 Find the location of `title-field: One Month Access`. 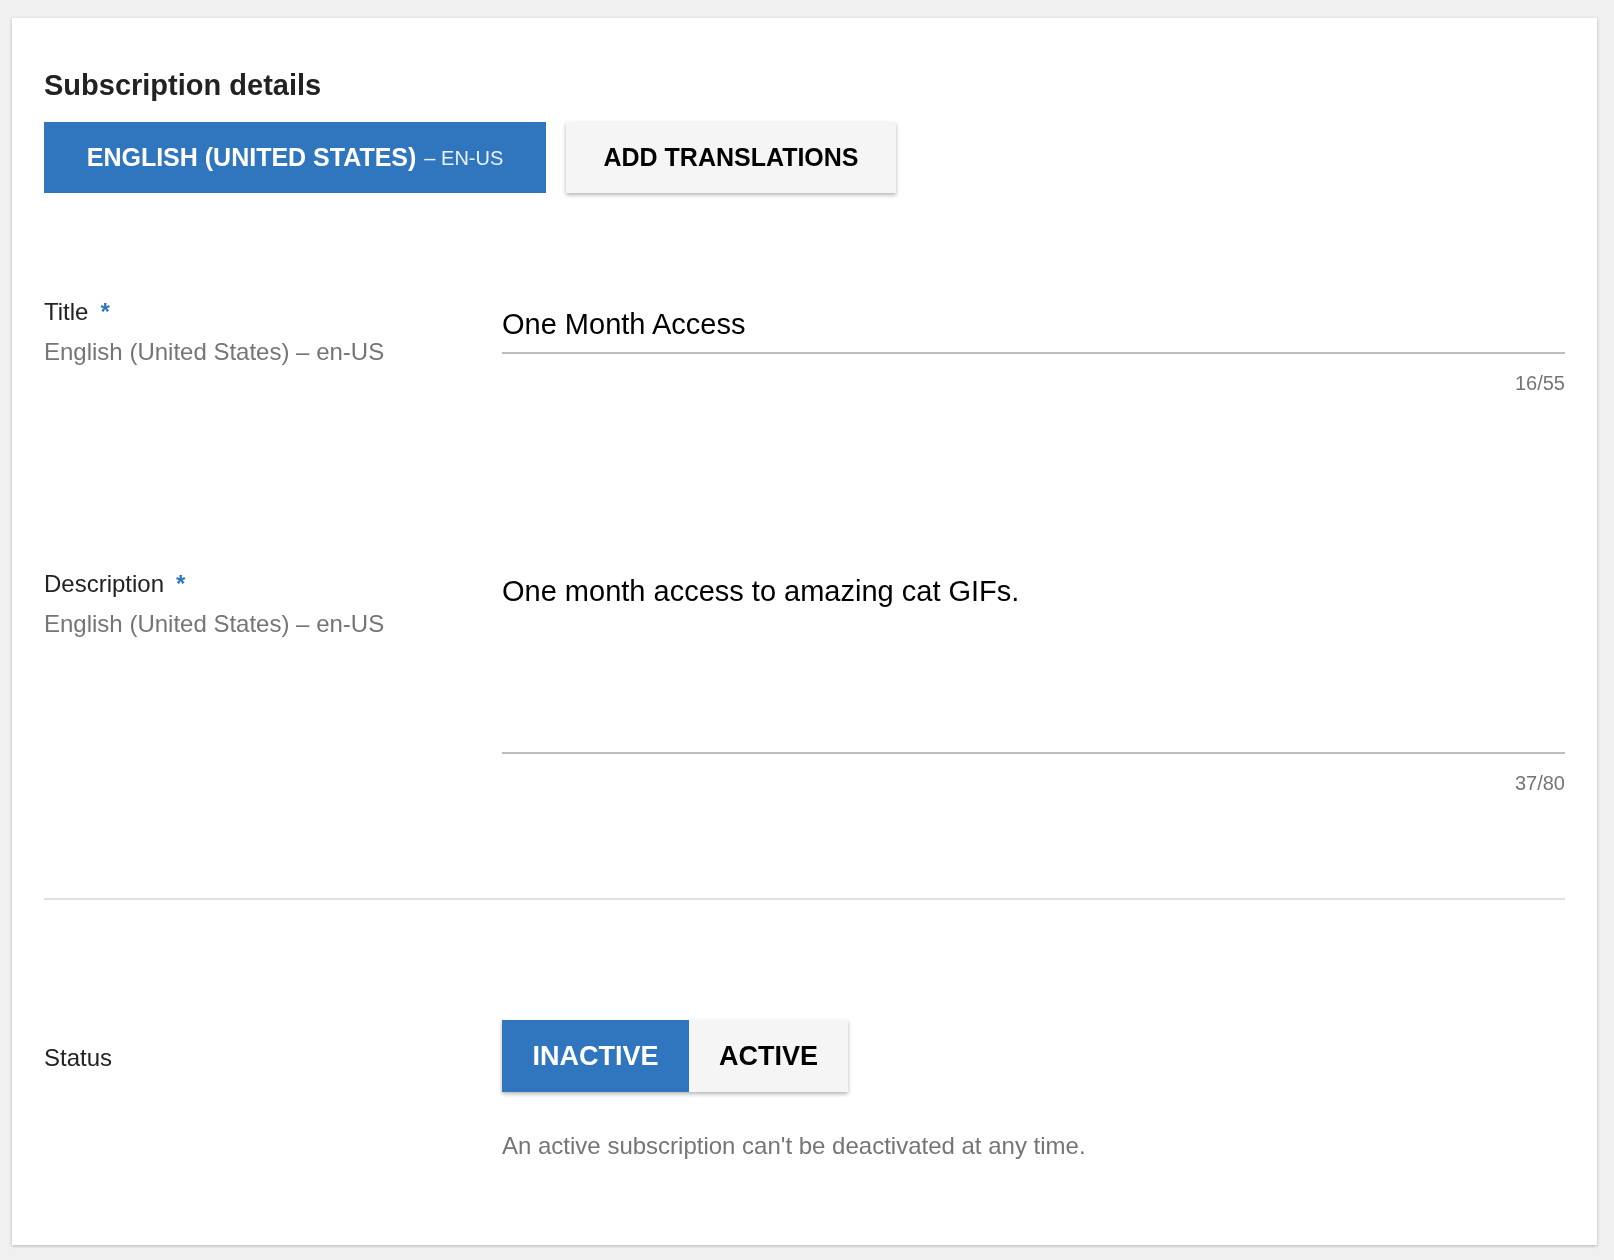

title-field: One Month Access is located at coordinates (1033, 325).